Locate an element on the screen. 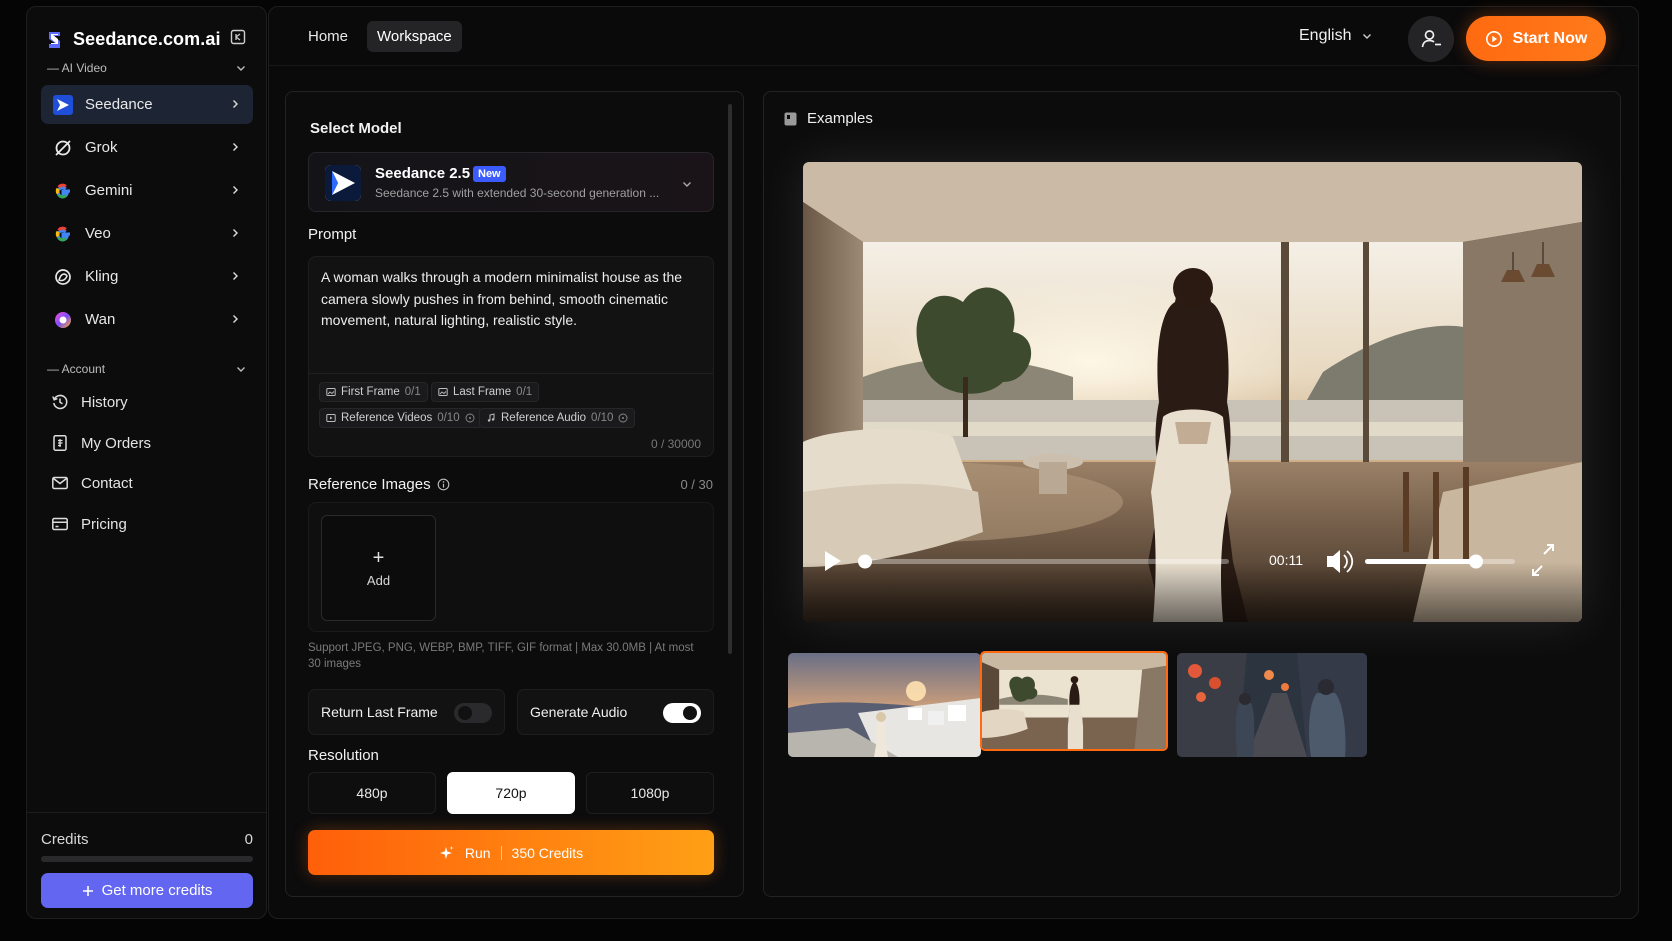 Image resolution: width=1672 pixels, height=941 pixels. credits-label: Credits is located at coordinates (65, 839).